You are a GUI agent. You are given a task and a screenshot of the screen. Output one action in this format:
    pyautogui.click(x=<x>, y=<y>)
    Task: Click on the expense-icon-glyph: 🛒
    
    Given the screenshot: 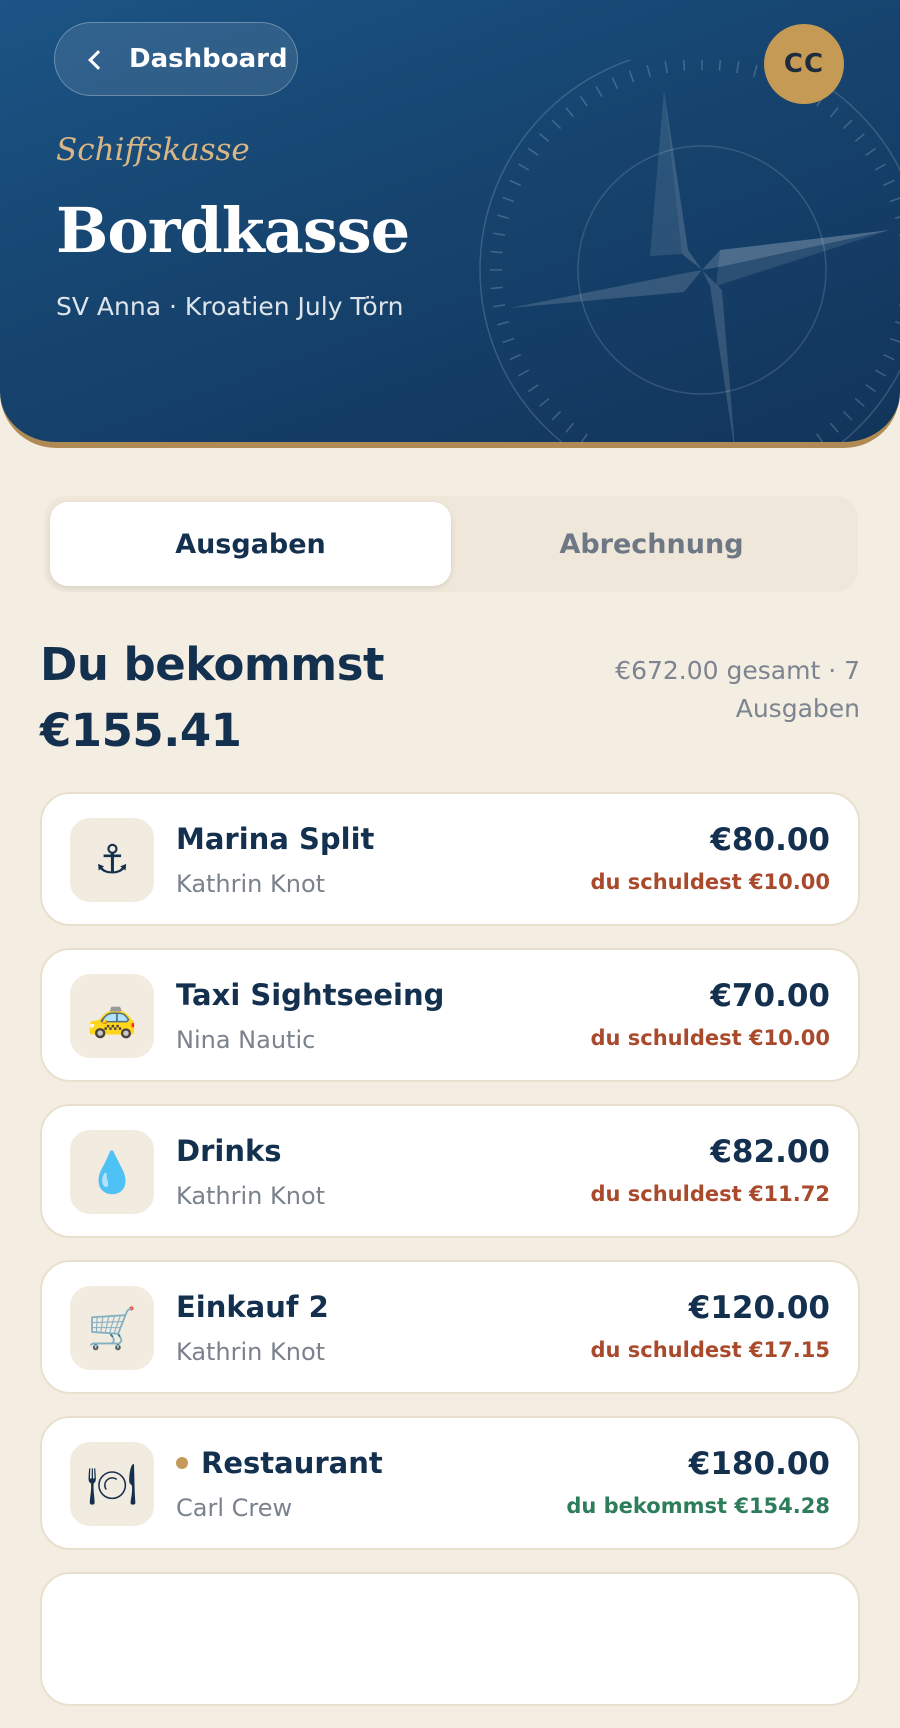 What is the action you would take?
    pyautogui.click(x=112, y=1328)
    